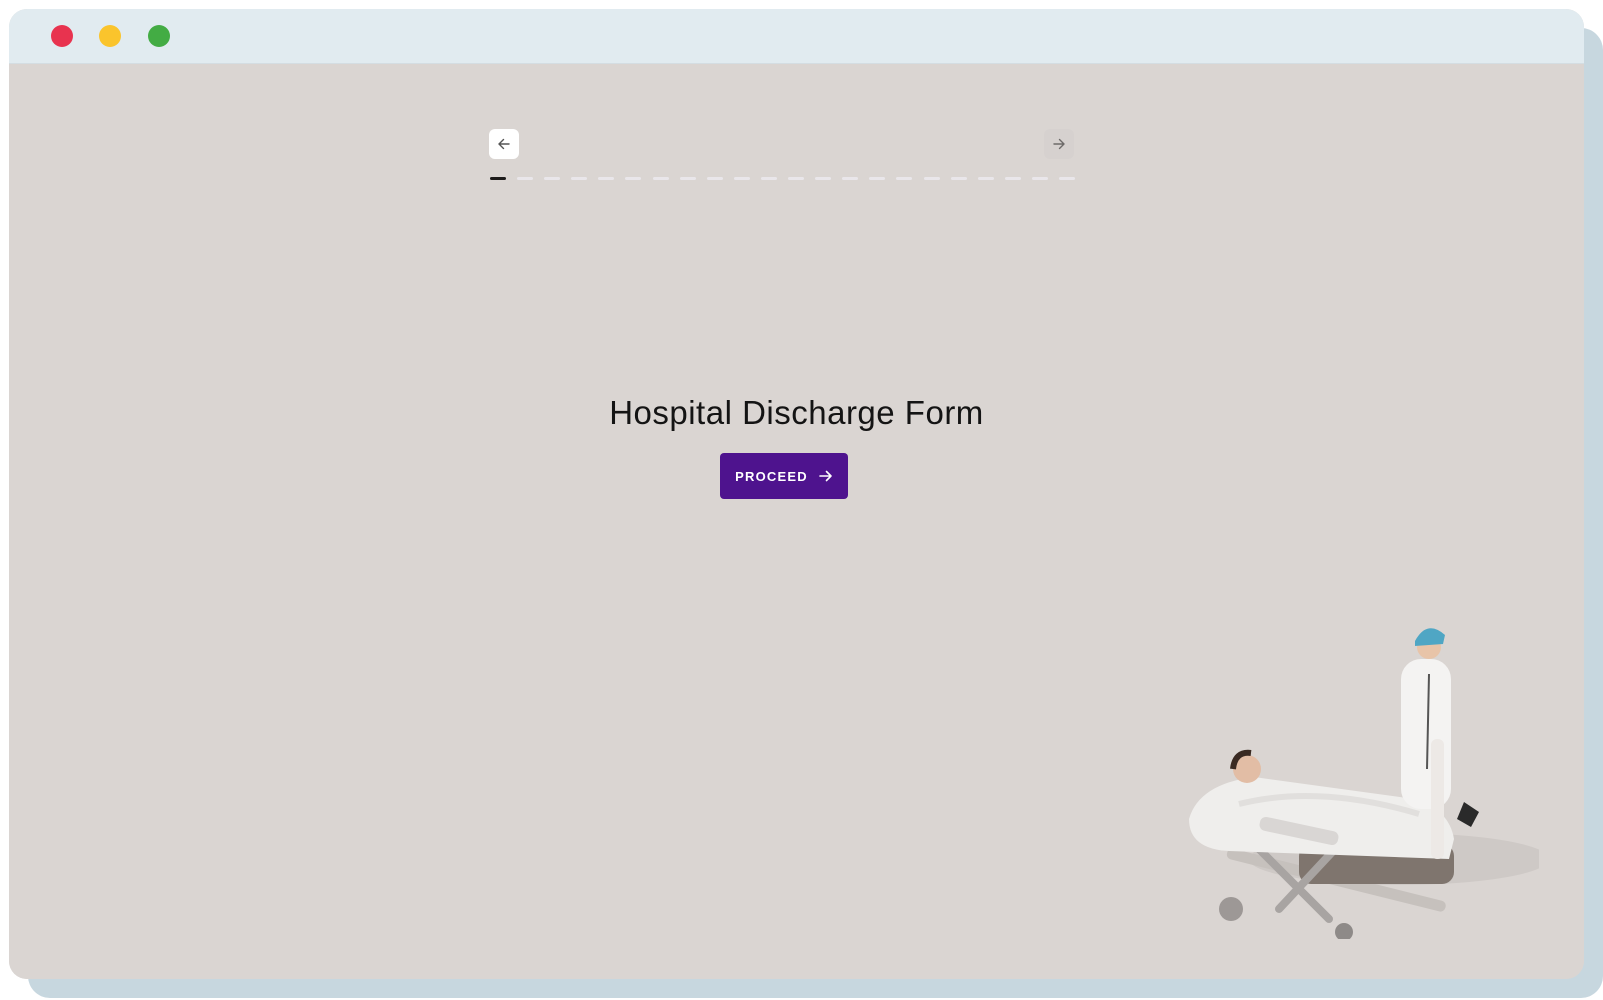 The image size is (1603, 1000). Describe the element at coordinates (771, 476) in the screenshot. I see `proceed-label: PROCEED` at that location.